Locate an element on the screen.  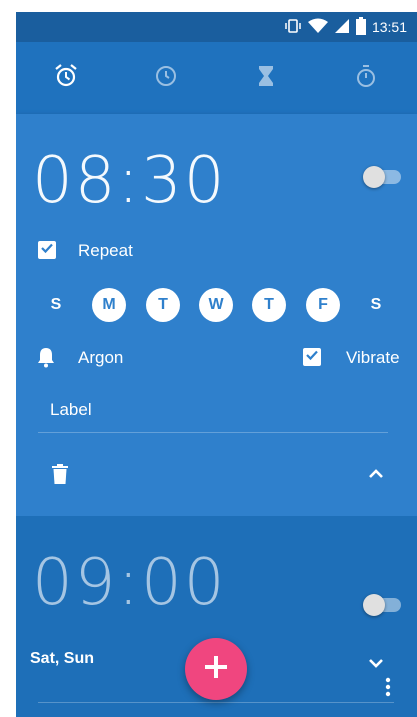
vibrate-checkbox is located at coordinates (312, 357).